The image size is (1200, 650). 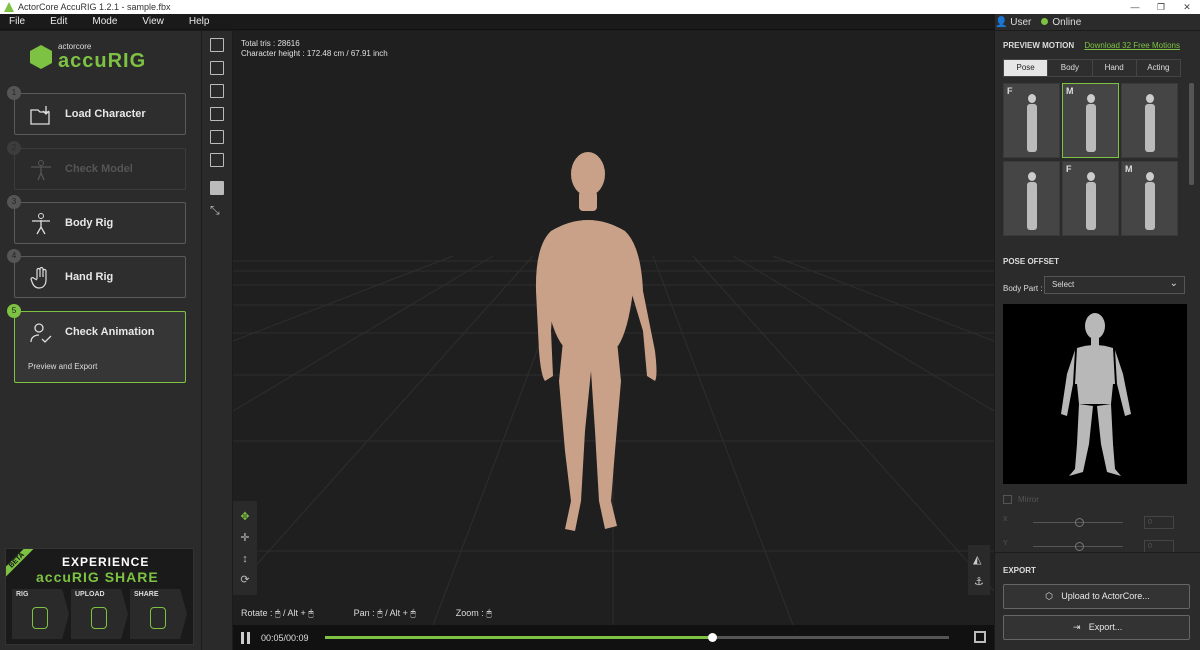 I want to click on menu-edit: Edit, so click(x=58, y=21).